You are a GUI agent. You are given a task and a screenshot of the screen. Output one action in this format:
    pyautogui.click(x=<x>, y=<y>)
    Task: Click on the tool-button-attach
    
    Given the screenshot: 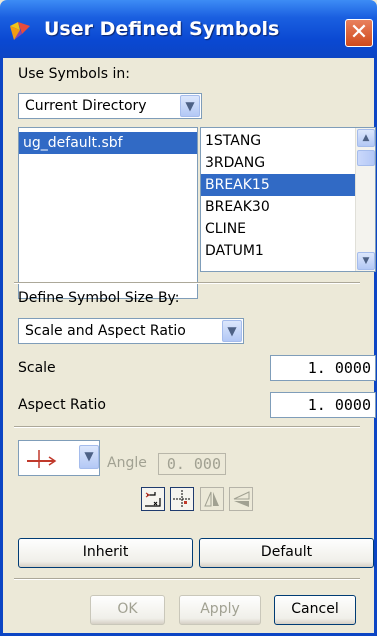 What is the action you would take?
    pyautogui.click(x=153, y=499)
    